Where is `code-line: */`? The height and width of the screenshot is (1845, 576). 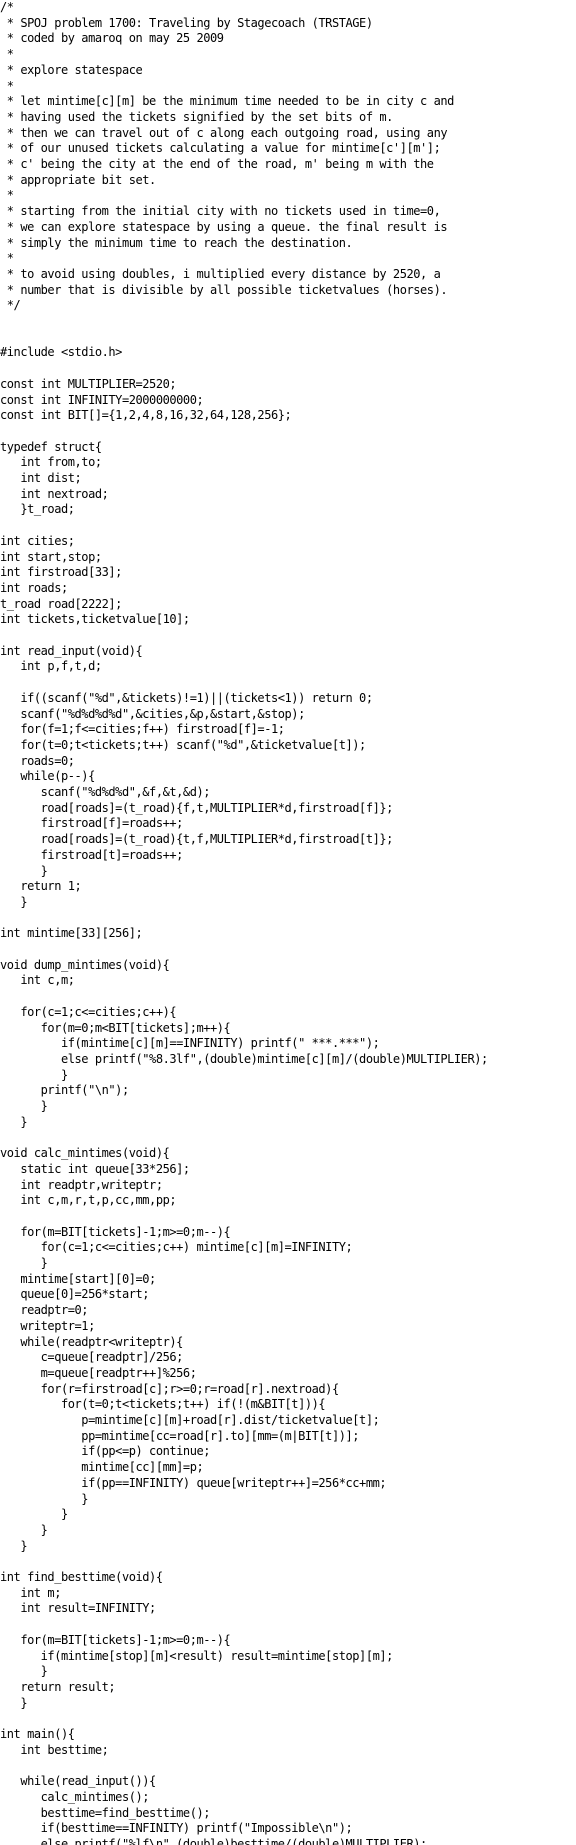
code-line: */ is located at coordinates (10, 305).